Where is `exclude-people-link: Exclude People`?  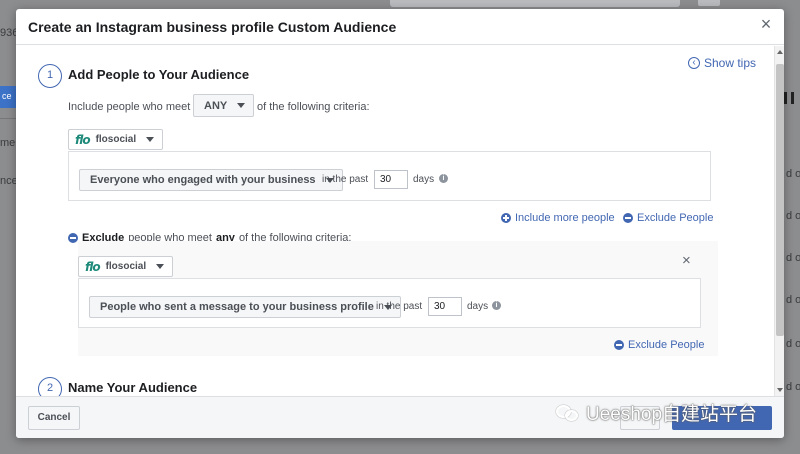
exclude-people-link: Exclude People is located at coordinates (668, 218).